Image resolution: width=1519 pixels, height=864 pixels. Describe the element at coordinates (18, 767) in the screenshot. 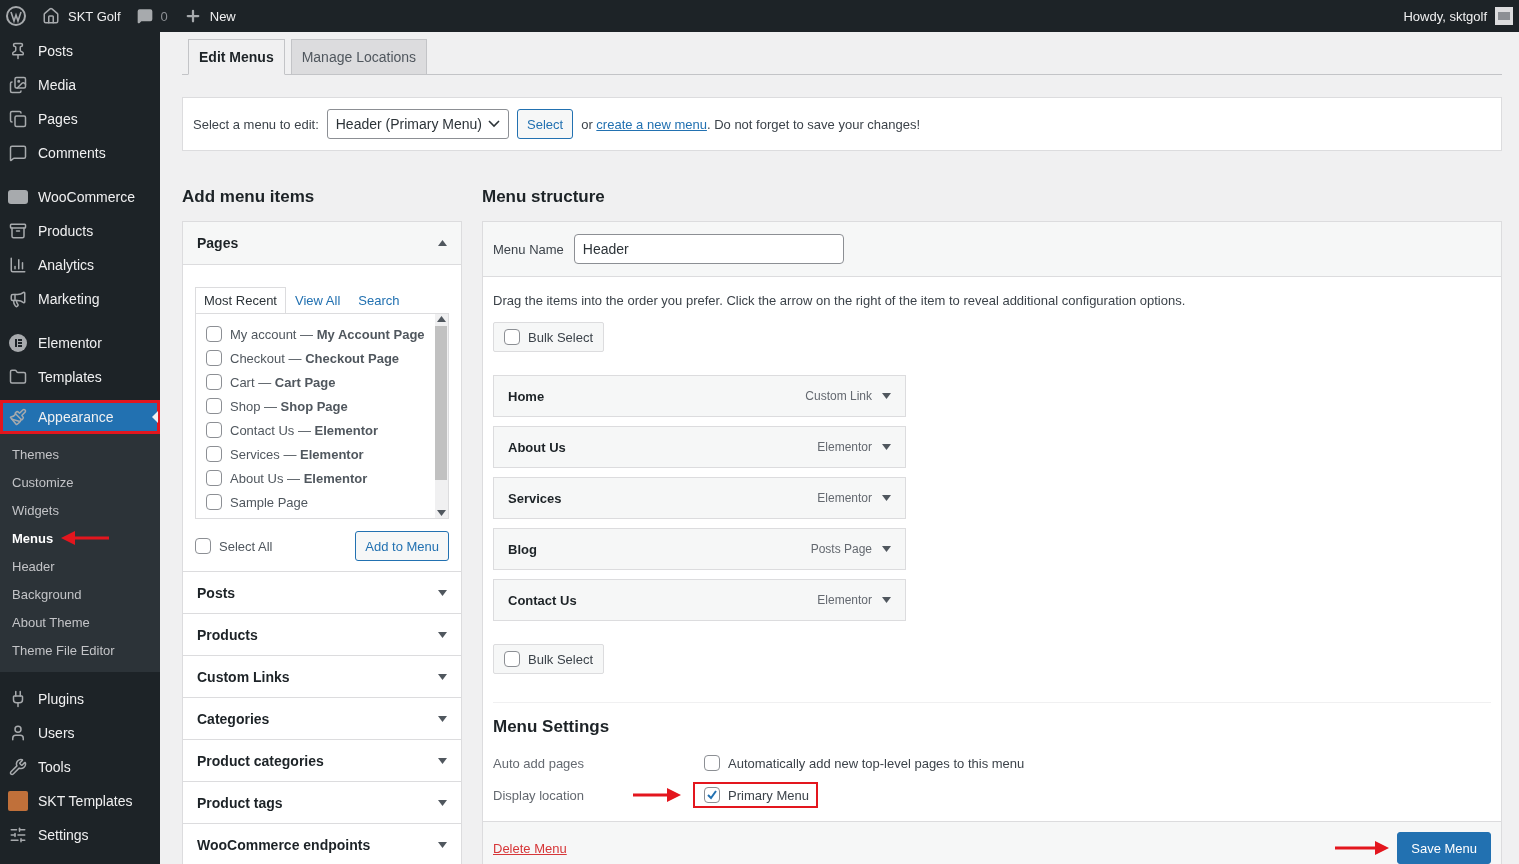

I see `wrench-icon` at that location.